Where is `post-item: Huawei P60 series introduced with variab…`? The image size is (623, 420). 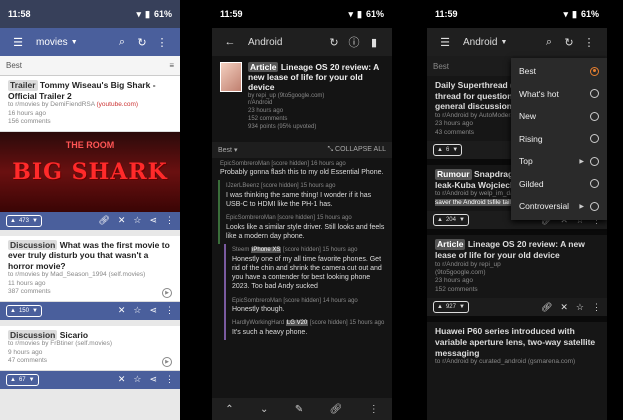
post-item: Huawei P60 series introduced with variab… is located at coordinates (517, 346).